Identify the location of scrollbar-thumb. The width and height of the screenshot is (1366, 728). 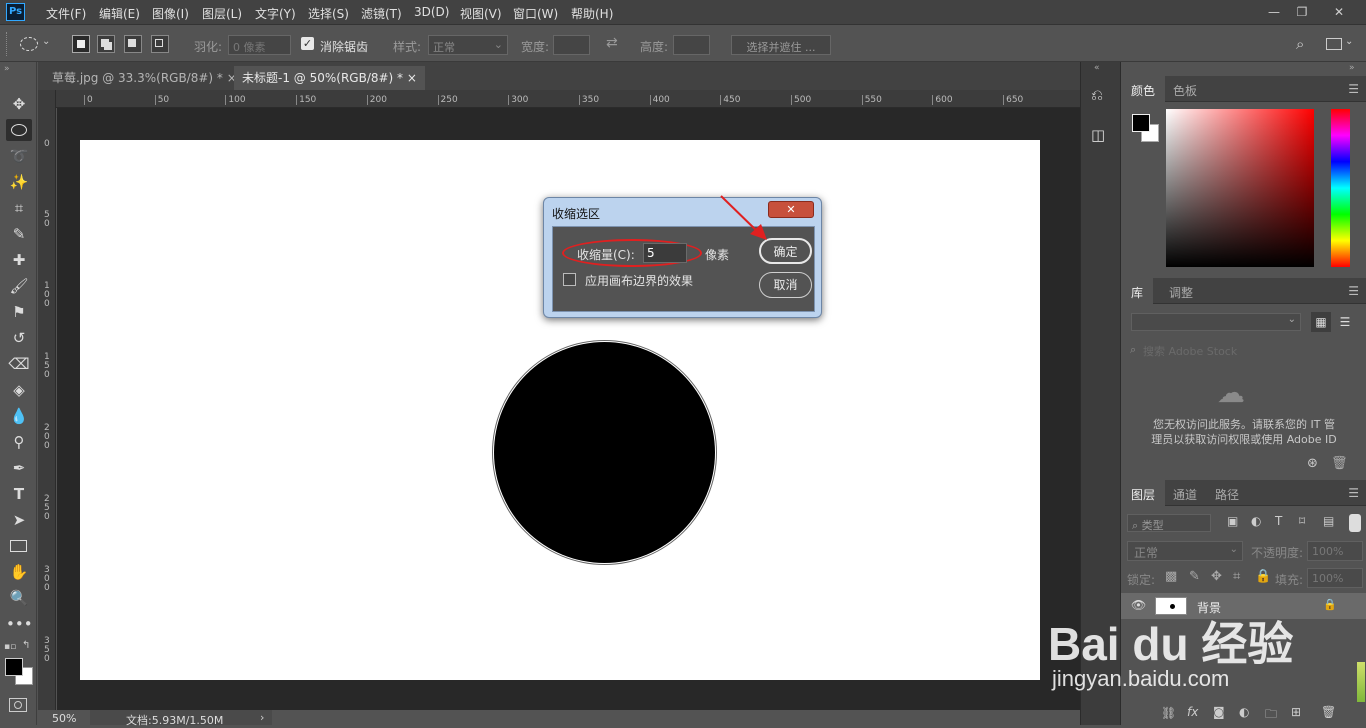
(1361, 682).